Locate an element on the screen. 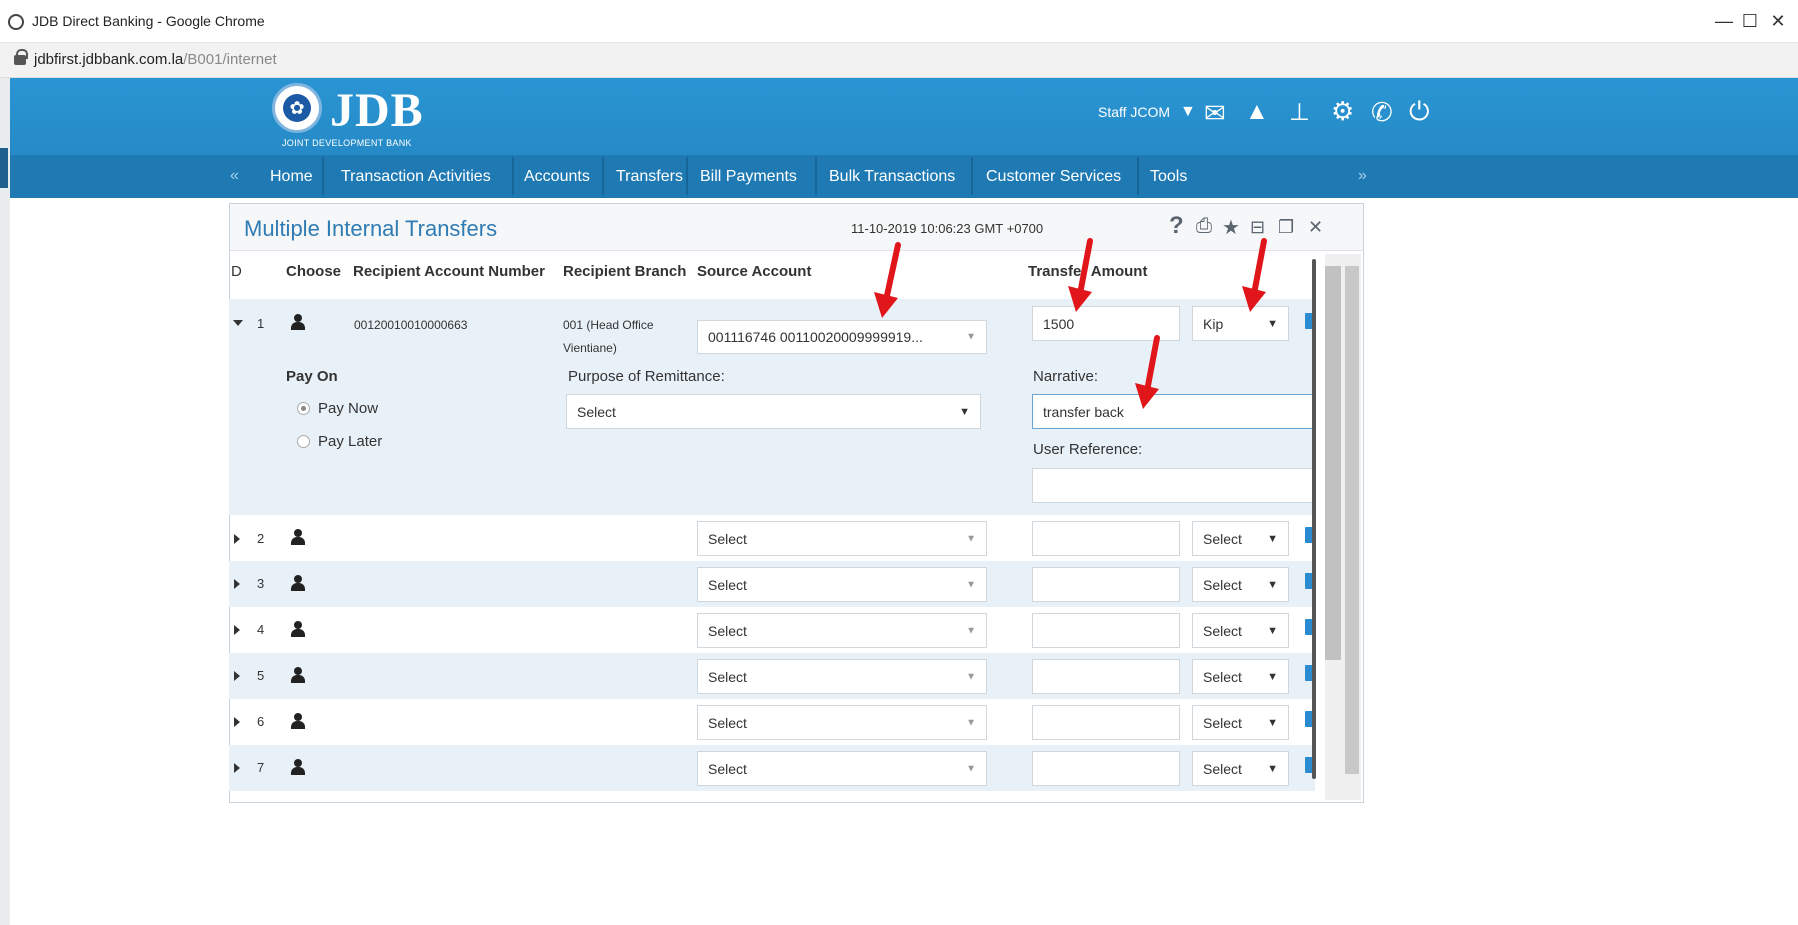  menu-next-arrow: » is located at coordinates (1362, 176).